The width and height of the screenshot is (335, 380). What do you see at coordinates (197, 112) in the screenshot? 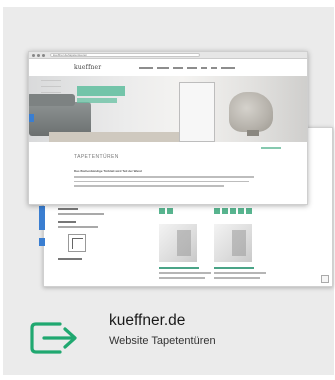
I see `door-image` at bounding box center [197, 112].